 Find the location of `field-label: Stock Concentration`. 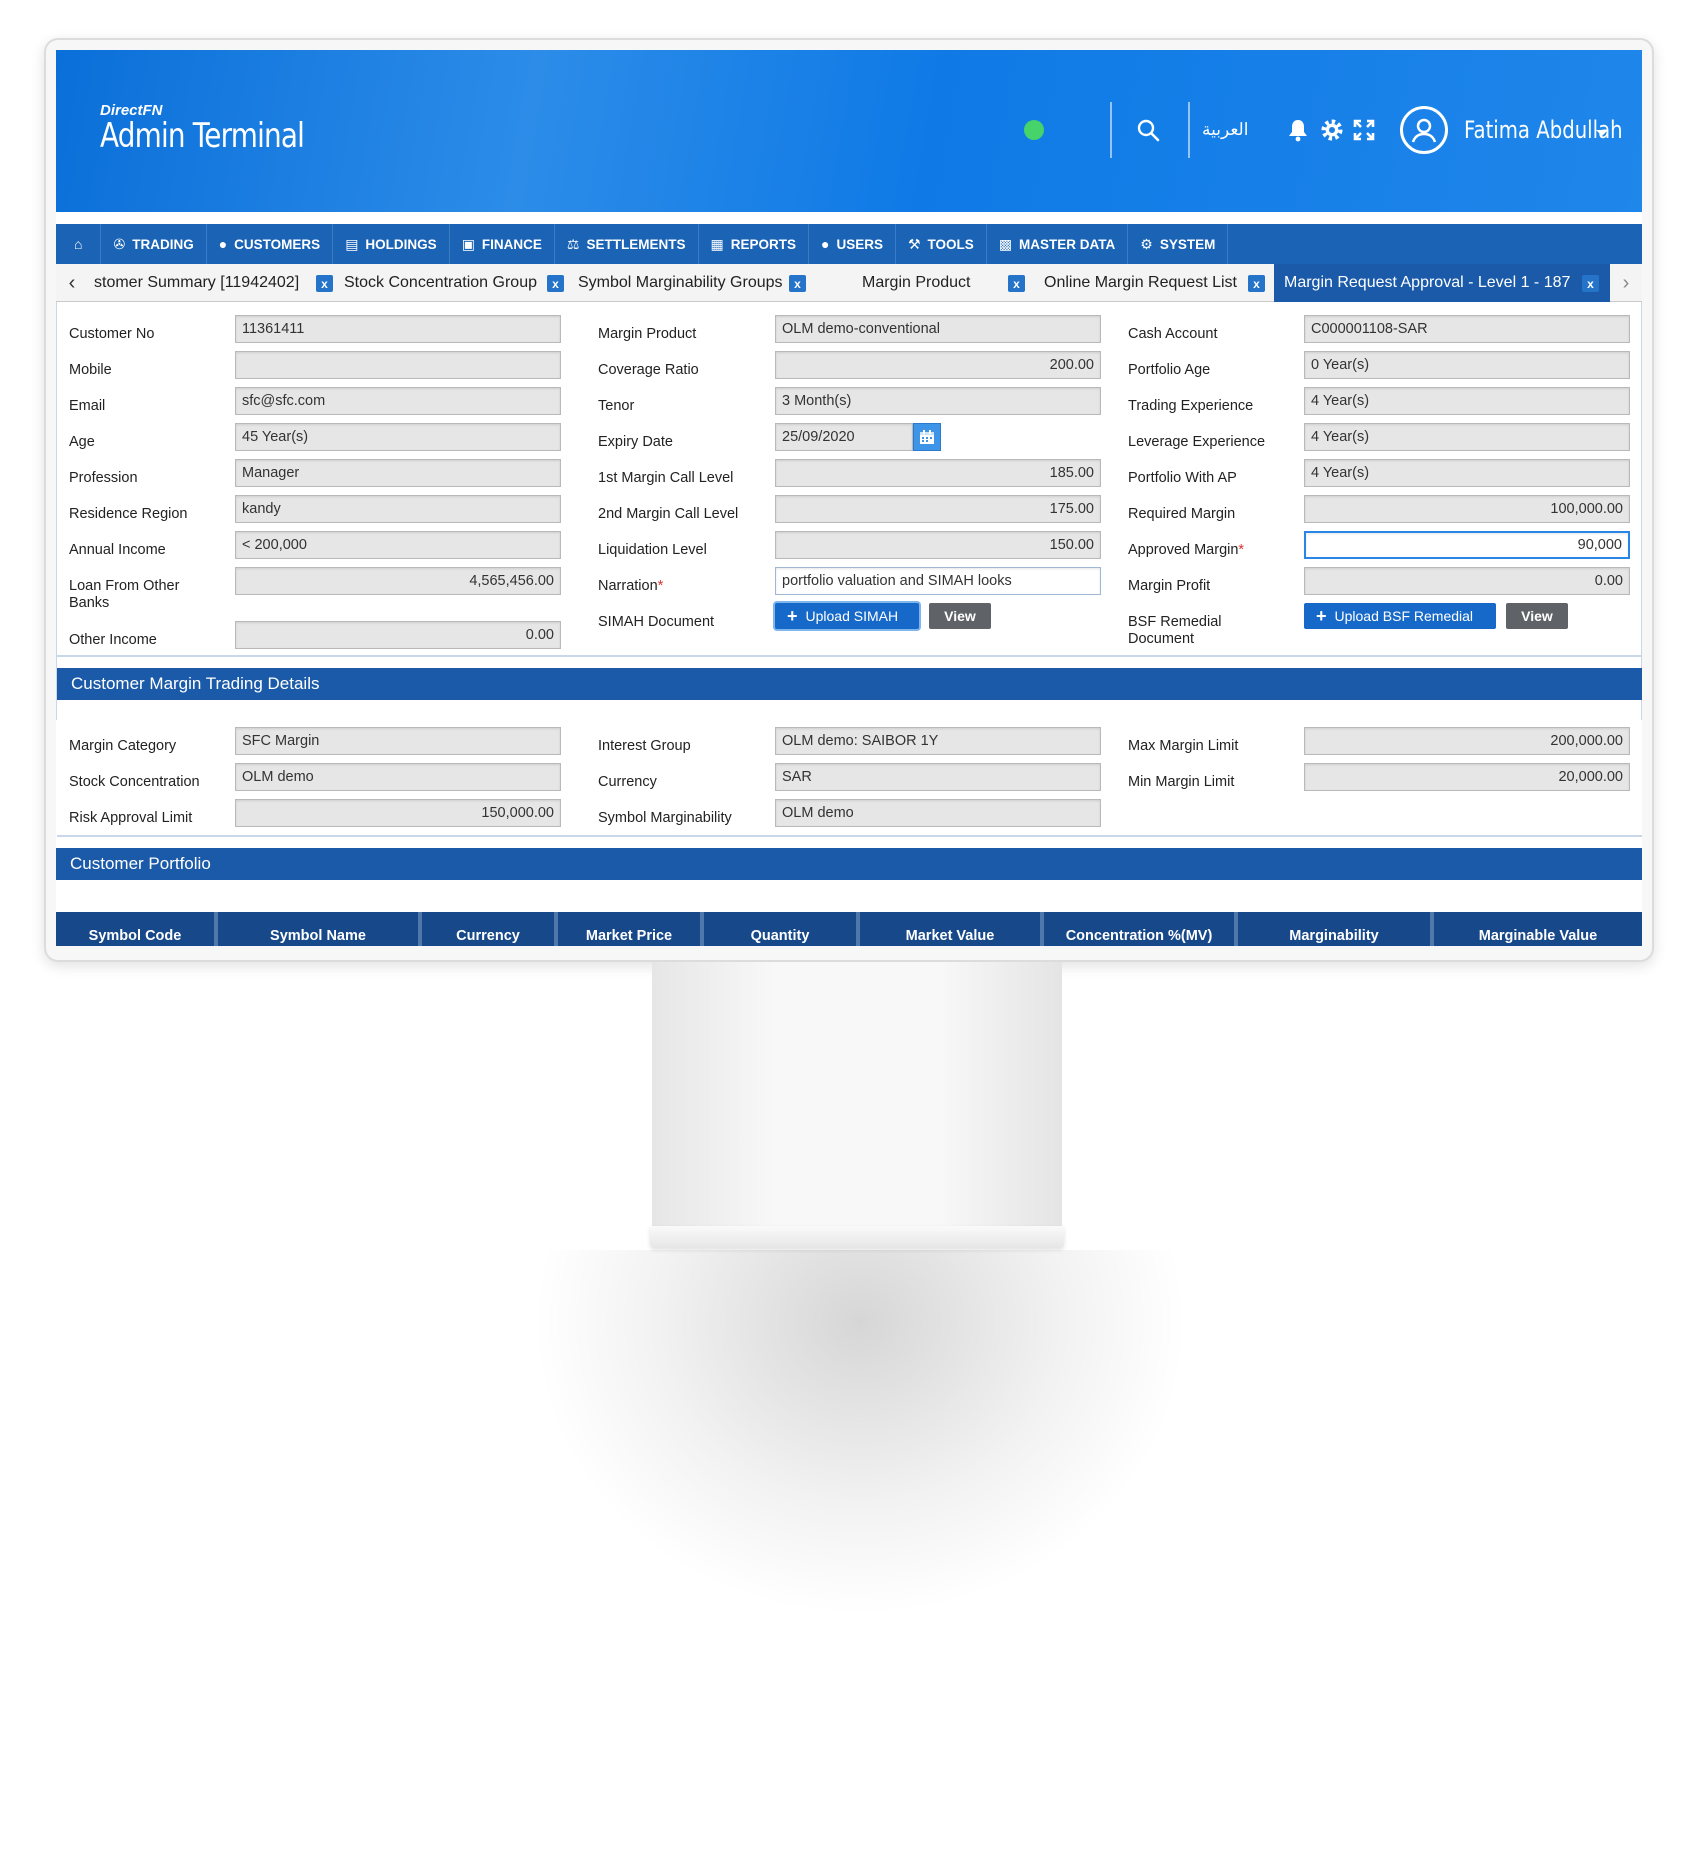

field-label: Stock Concentration is located at coordinates (134, 782).